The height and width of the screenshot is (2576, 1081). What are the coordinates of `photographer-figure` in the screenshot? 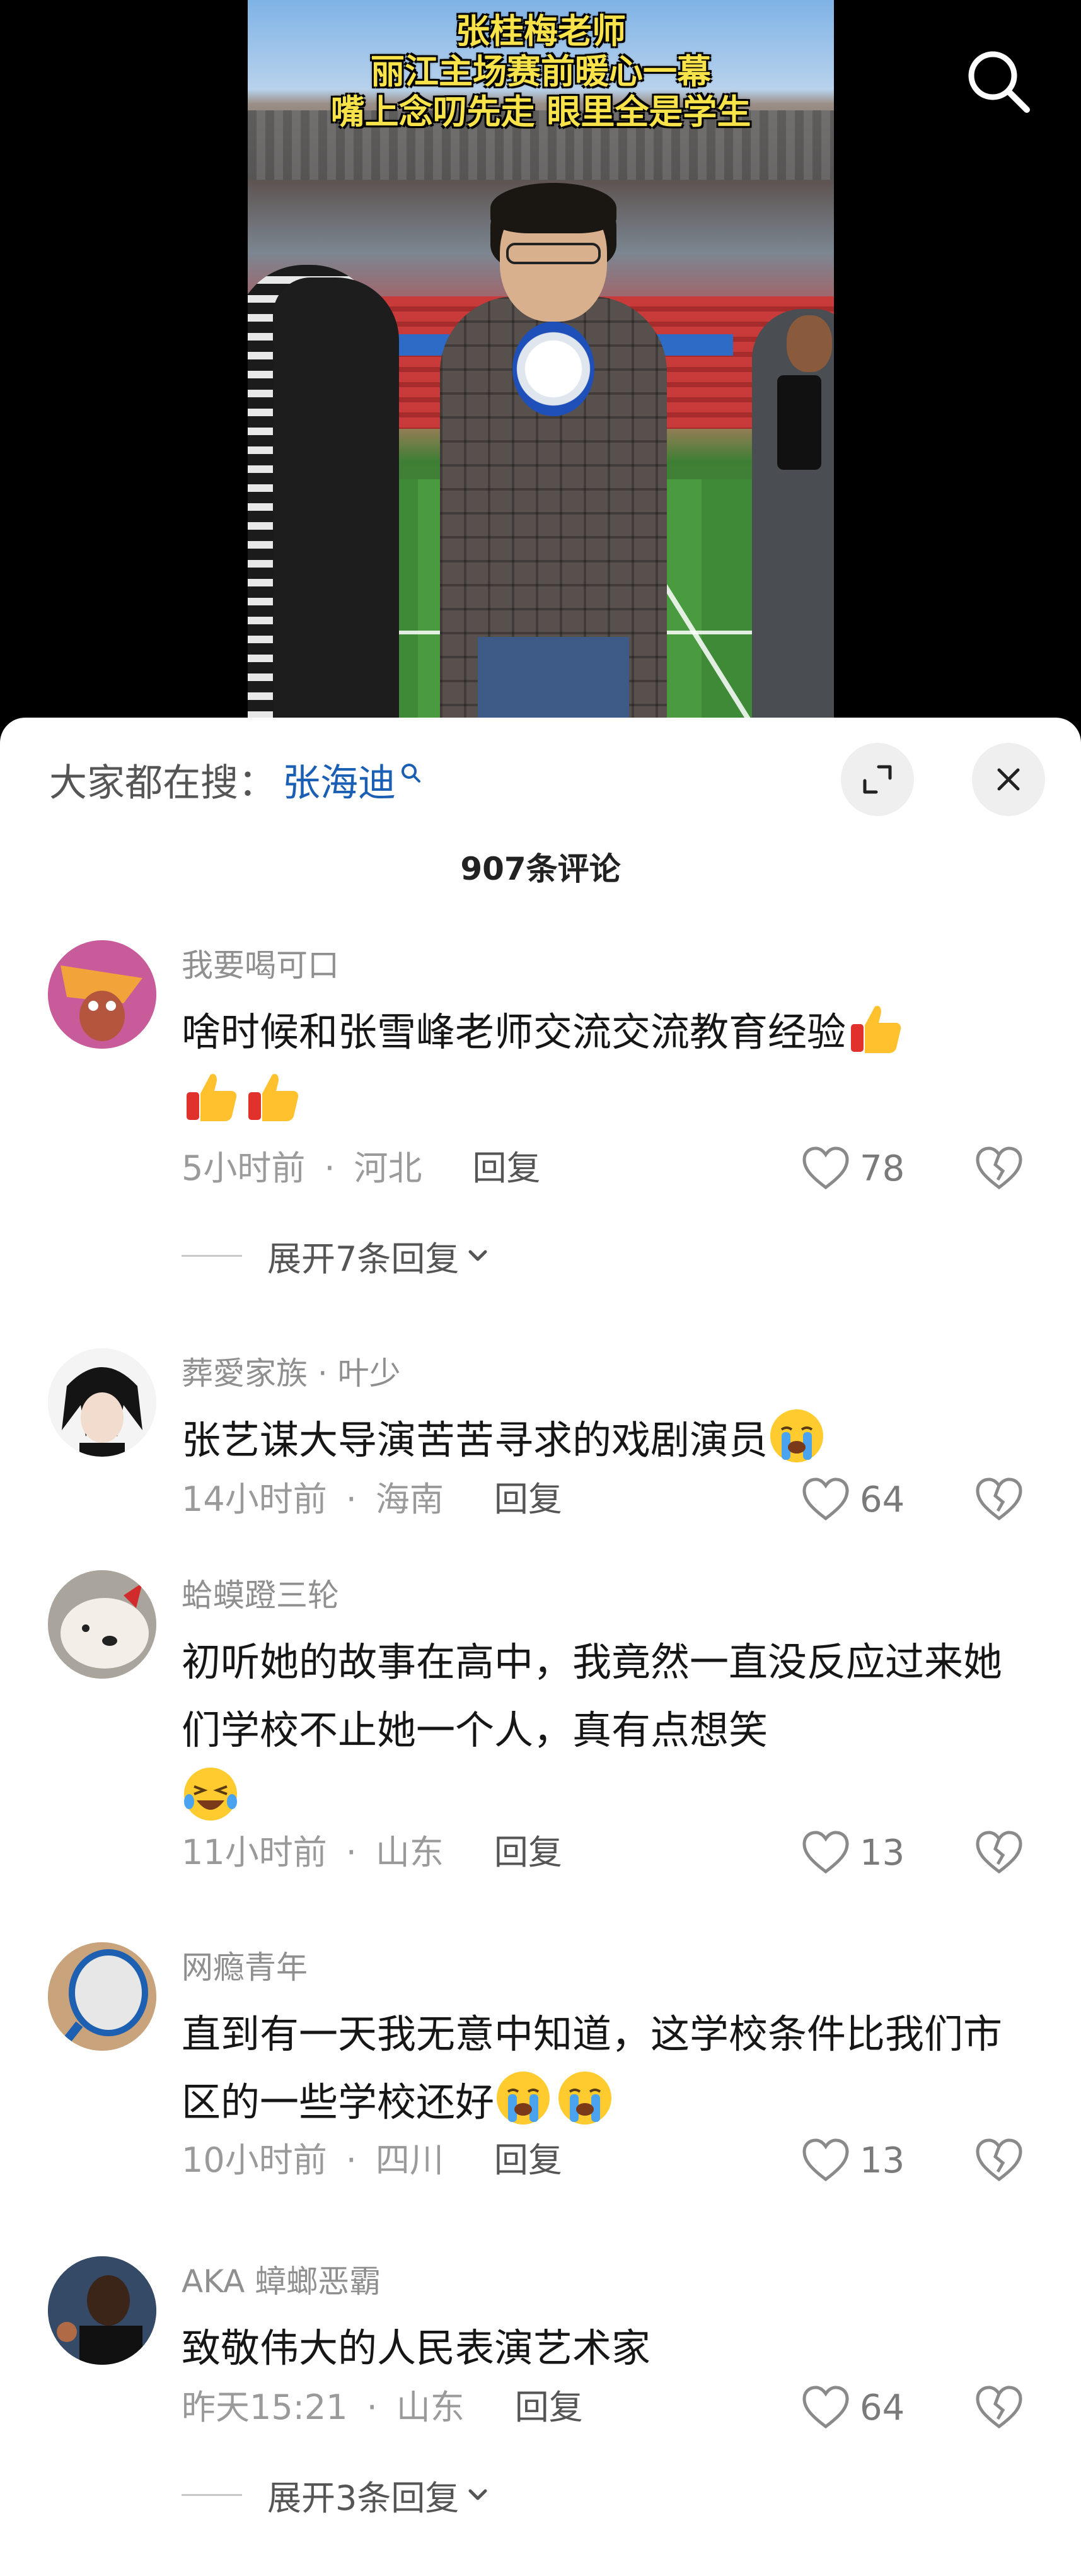 It's located at (793, 527).